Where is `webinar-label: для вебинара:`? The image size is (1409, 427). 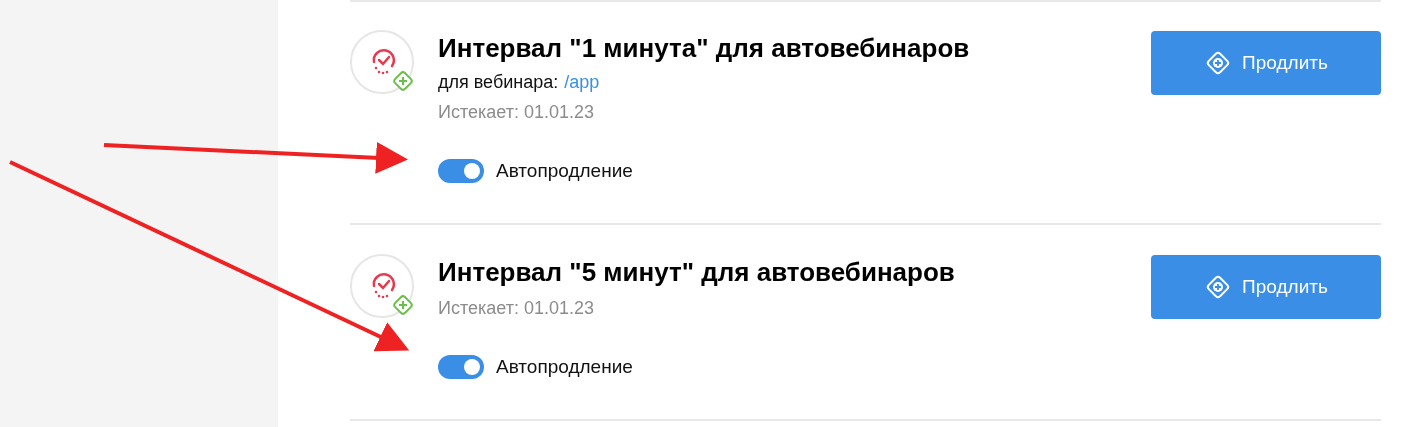
webinar-label: для вебинара: is located at coordinates (498, 82).